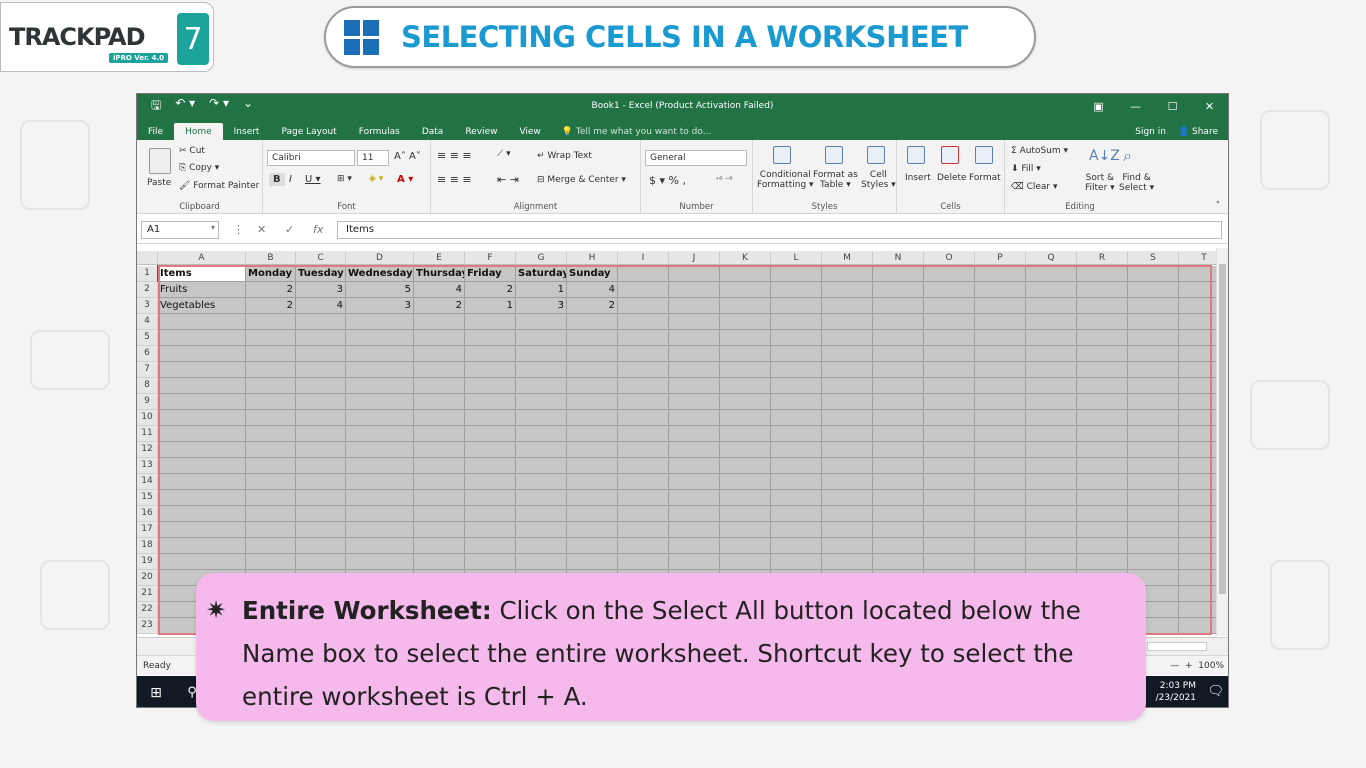 The image size is (1366, 768). I want to click on column-header: B, so click(271, 257).